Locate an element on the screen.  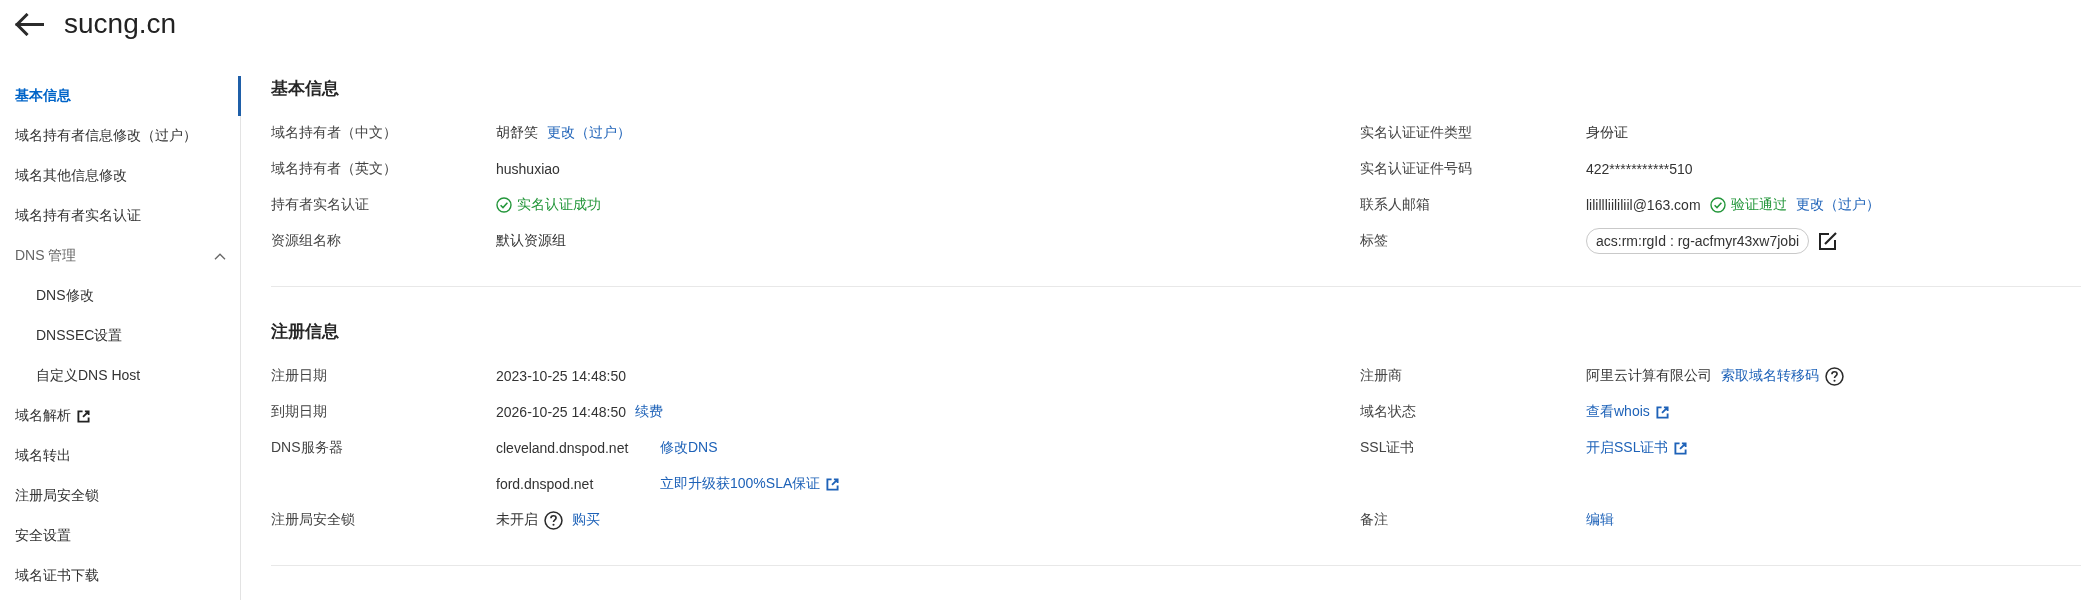
sidebar-item: 安全设置 is located at coordinates (120, 536).